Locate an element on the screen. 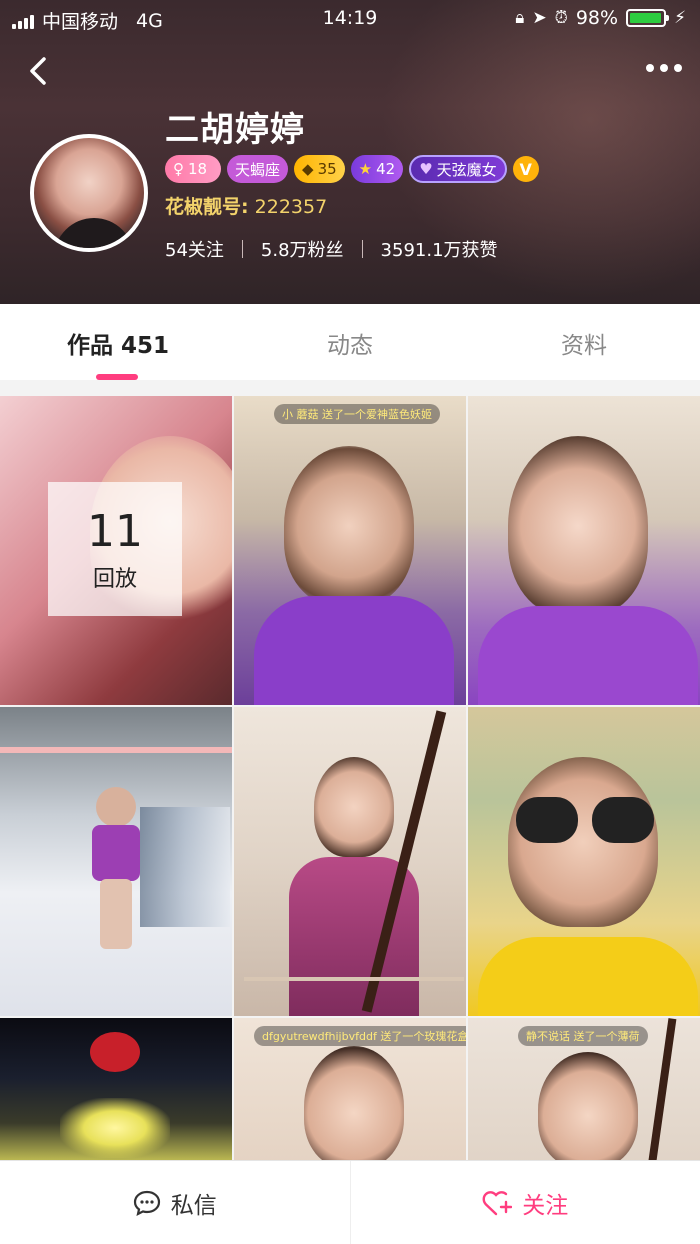 The image size is (700, 1244). message-button: 私信 is located at coordinates (175, 1202).